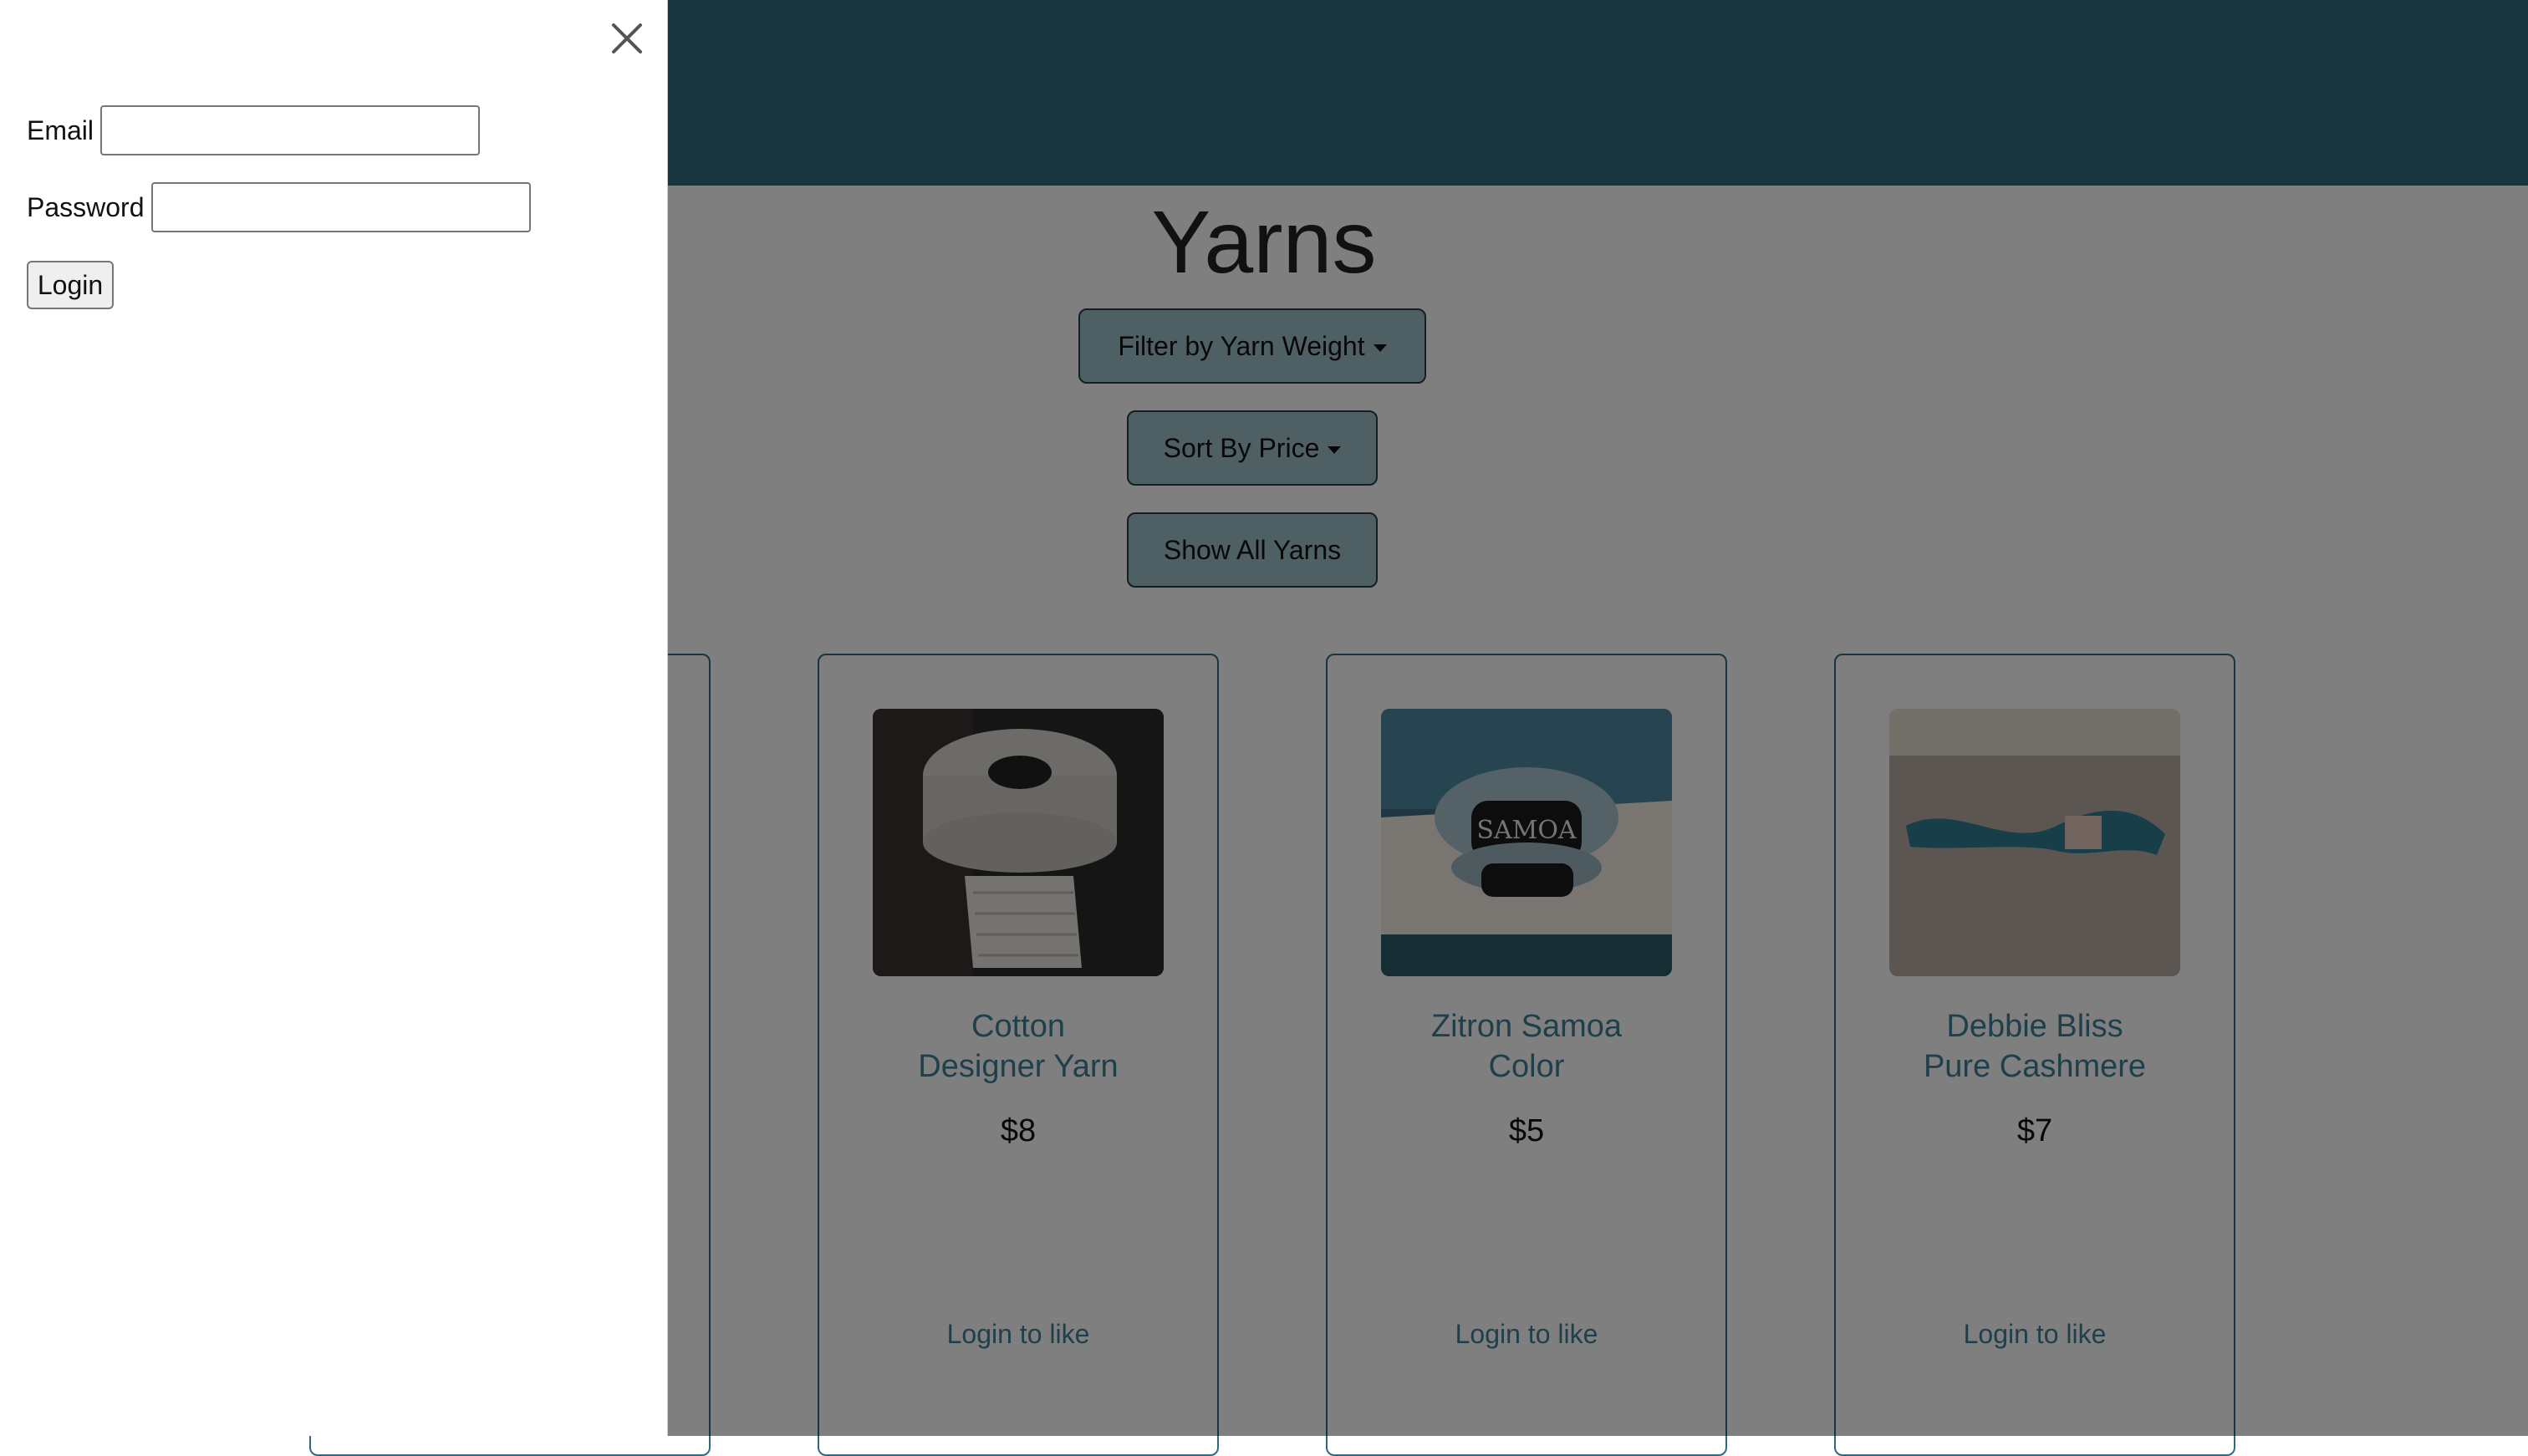 The width and height of the screenshot is (2528, 1456). Describe the element at coordinates (70, 285) in the screenshot. I see `login-button: Login` at that location.